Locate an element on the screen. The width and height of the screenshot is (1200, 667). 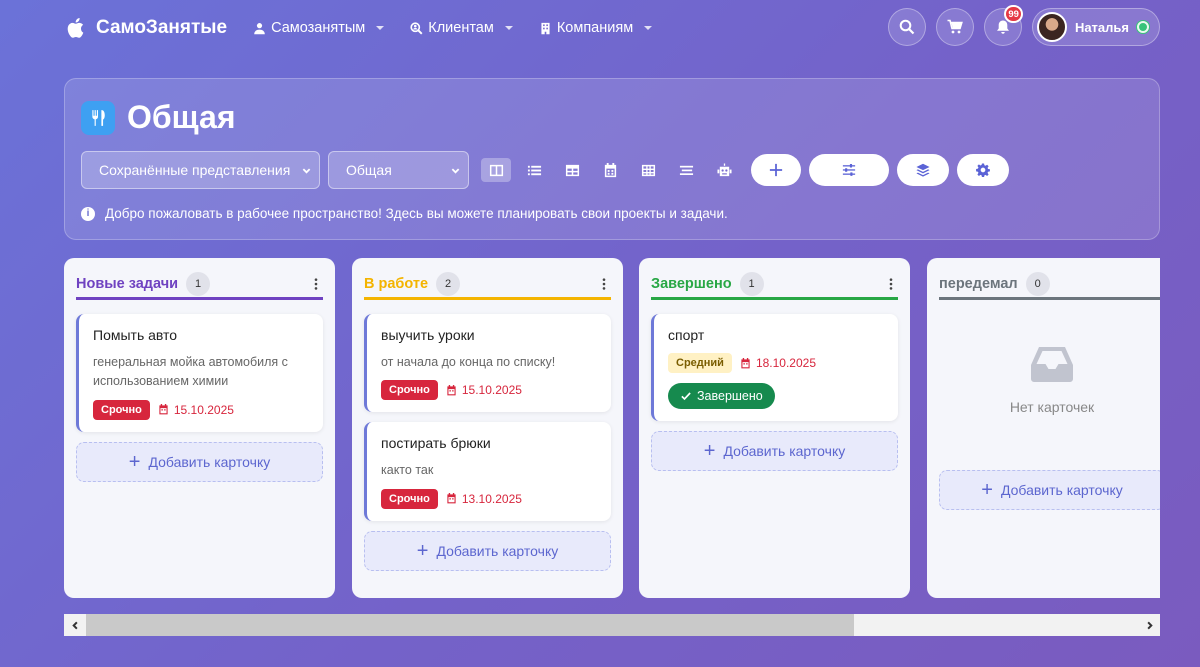
brand-logo: СамоЗанятые is located at coordinates (145, 28).